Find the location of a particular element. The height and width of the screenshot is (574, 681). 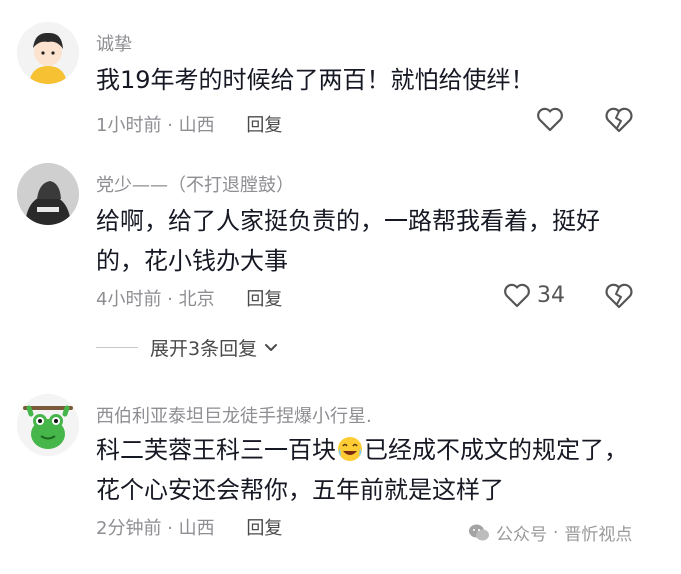

watermark-platform: 公众号 is located at coordinates (521, 535).